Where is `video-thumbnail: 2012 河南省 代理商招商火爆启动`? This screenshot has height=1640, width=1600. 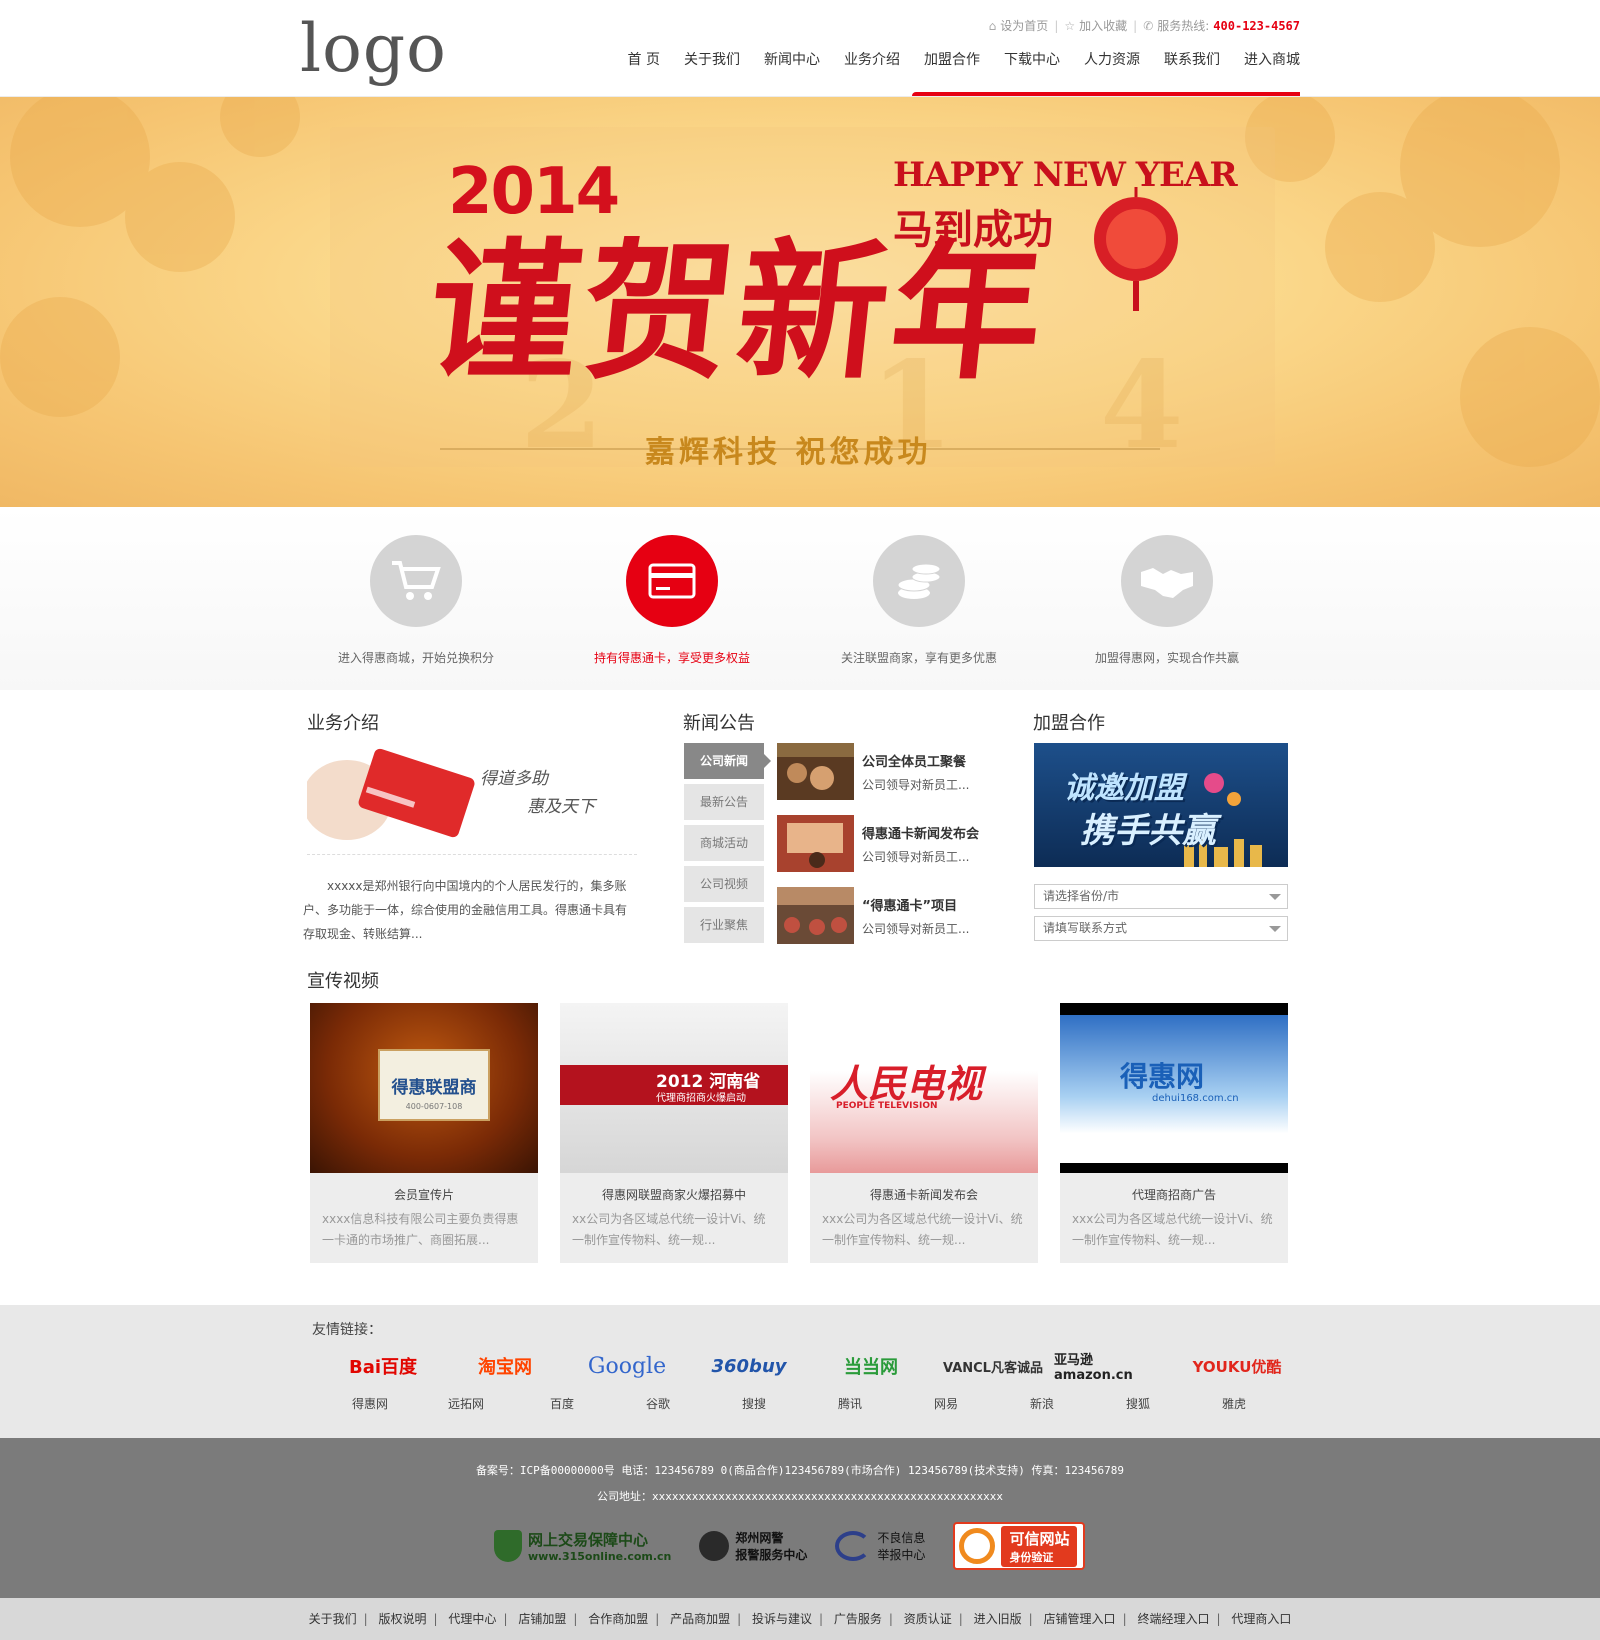 video-thumbnail: 2012 河南省 代理商招商火爆启动 is located at coordinates (674, 1088).